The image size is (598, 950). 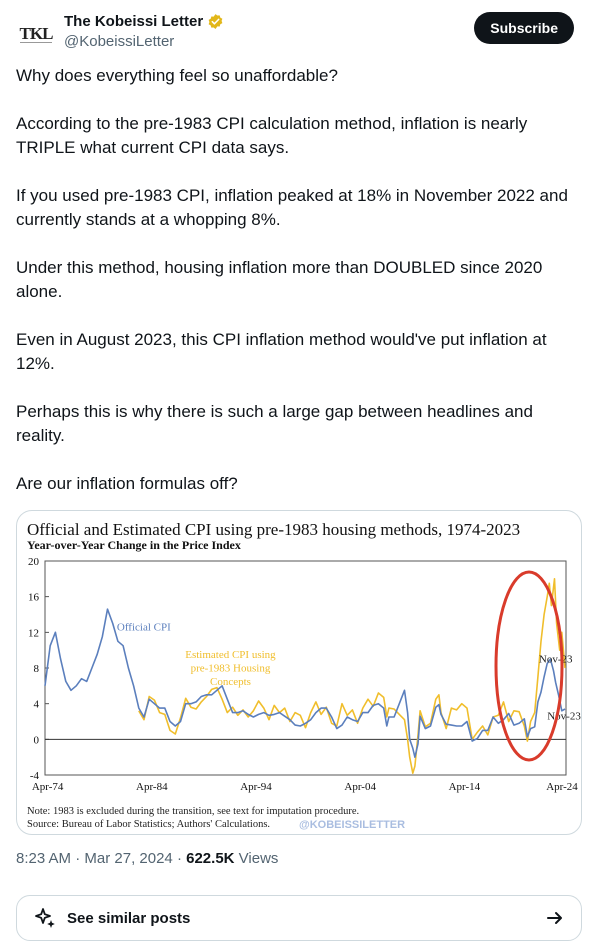 I want to click on see-similar-label: See similar posts, so click(x=129, y=918).